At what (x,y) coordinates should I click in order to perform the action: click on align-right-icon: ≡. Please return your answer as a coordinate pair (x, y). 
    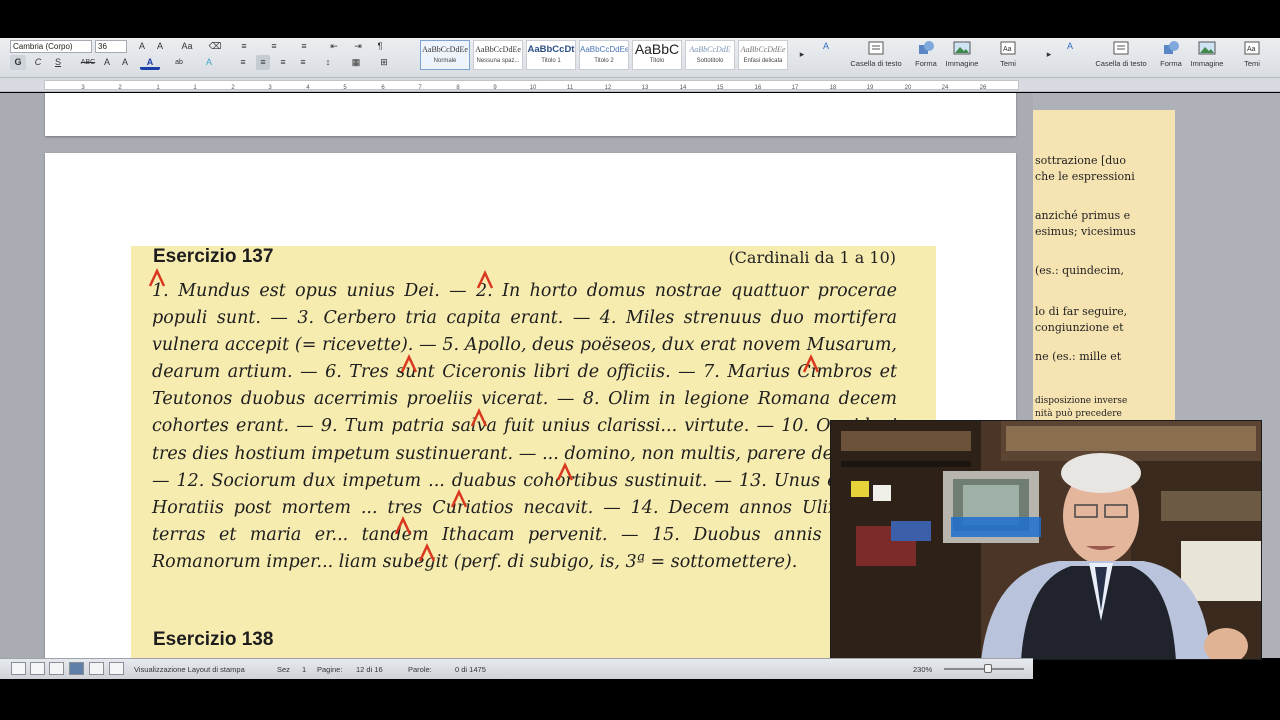
    Looking at the image, I should click on (283, 62).